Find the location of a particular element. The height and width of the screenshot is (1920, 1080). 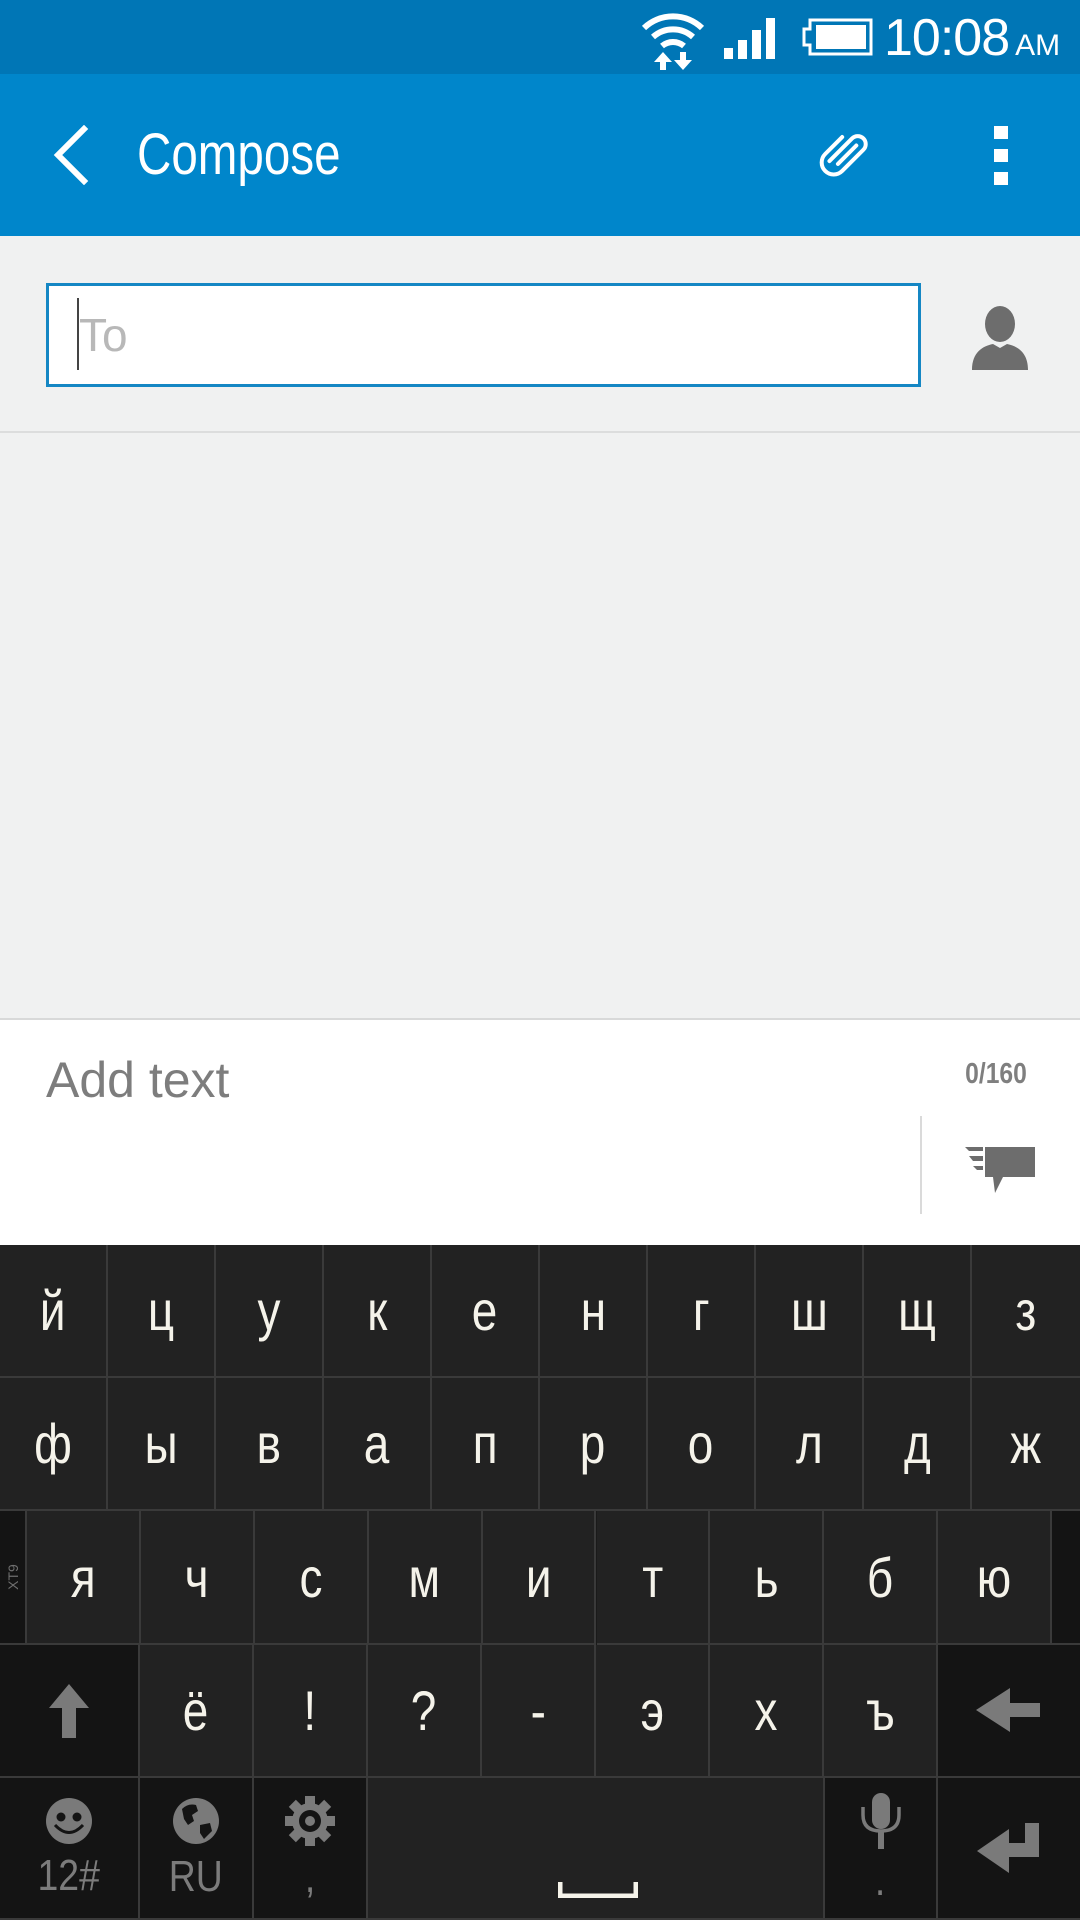

key-1-4: к is located at coordinates (378, 1311).